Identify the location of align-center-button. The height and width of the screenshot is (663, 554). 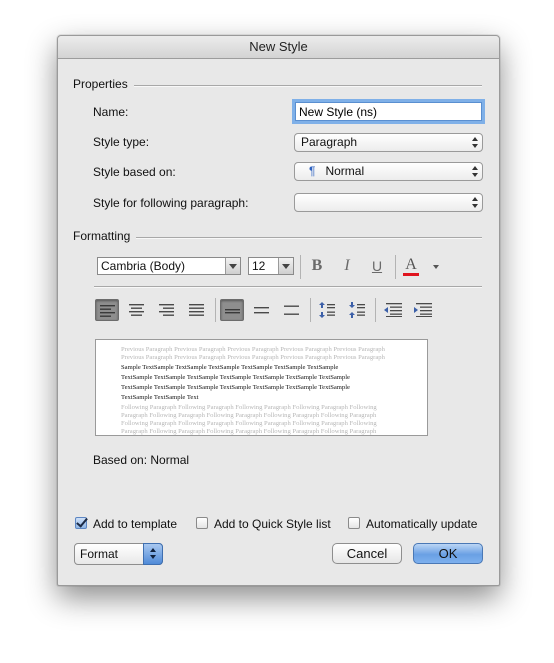
(137, 310).